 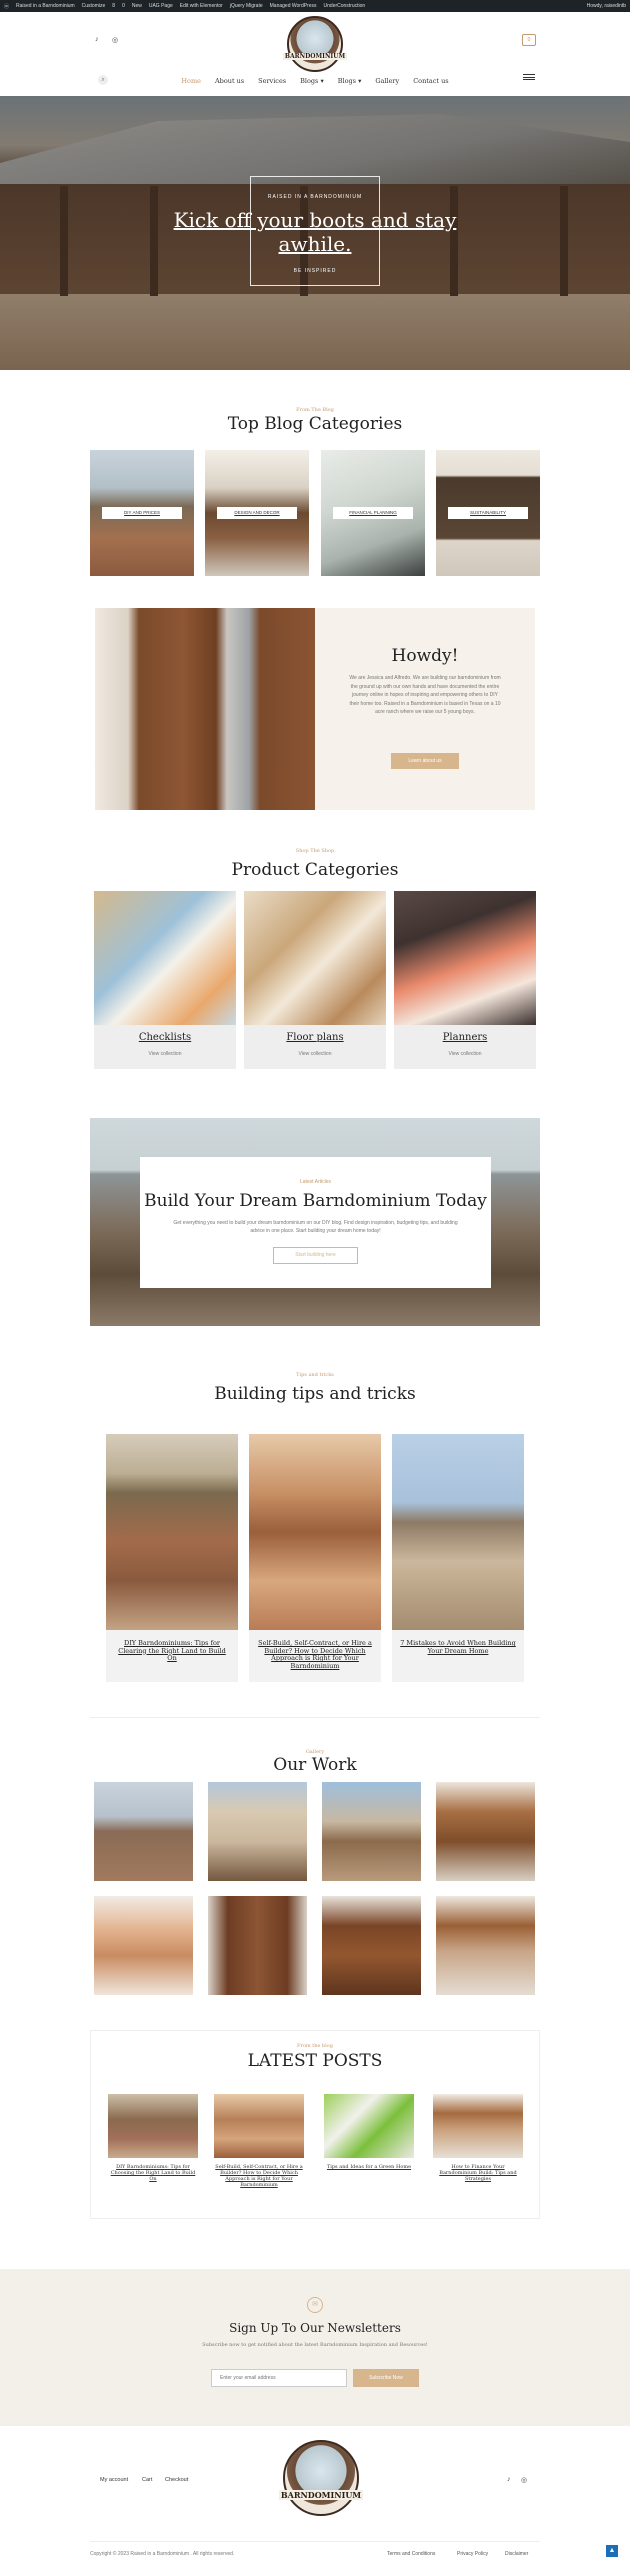 What do you see at coordinates (113, 6) in the screenshot?
I see `admin-item-updates: 8` at bounding box center [113, 6].